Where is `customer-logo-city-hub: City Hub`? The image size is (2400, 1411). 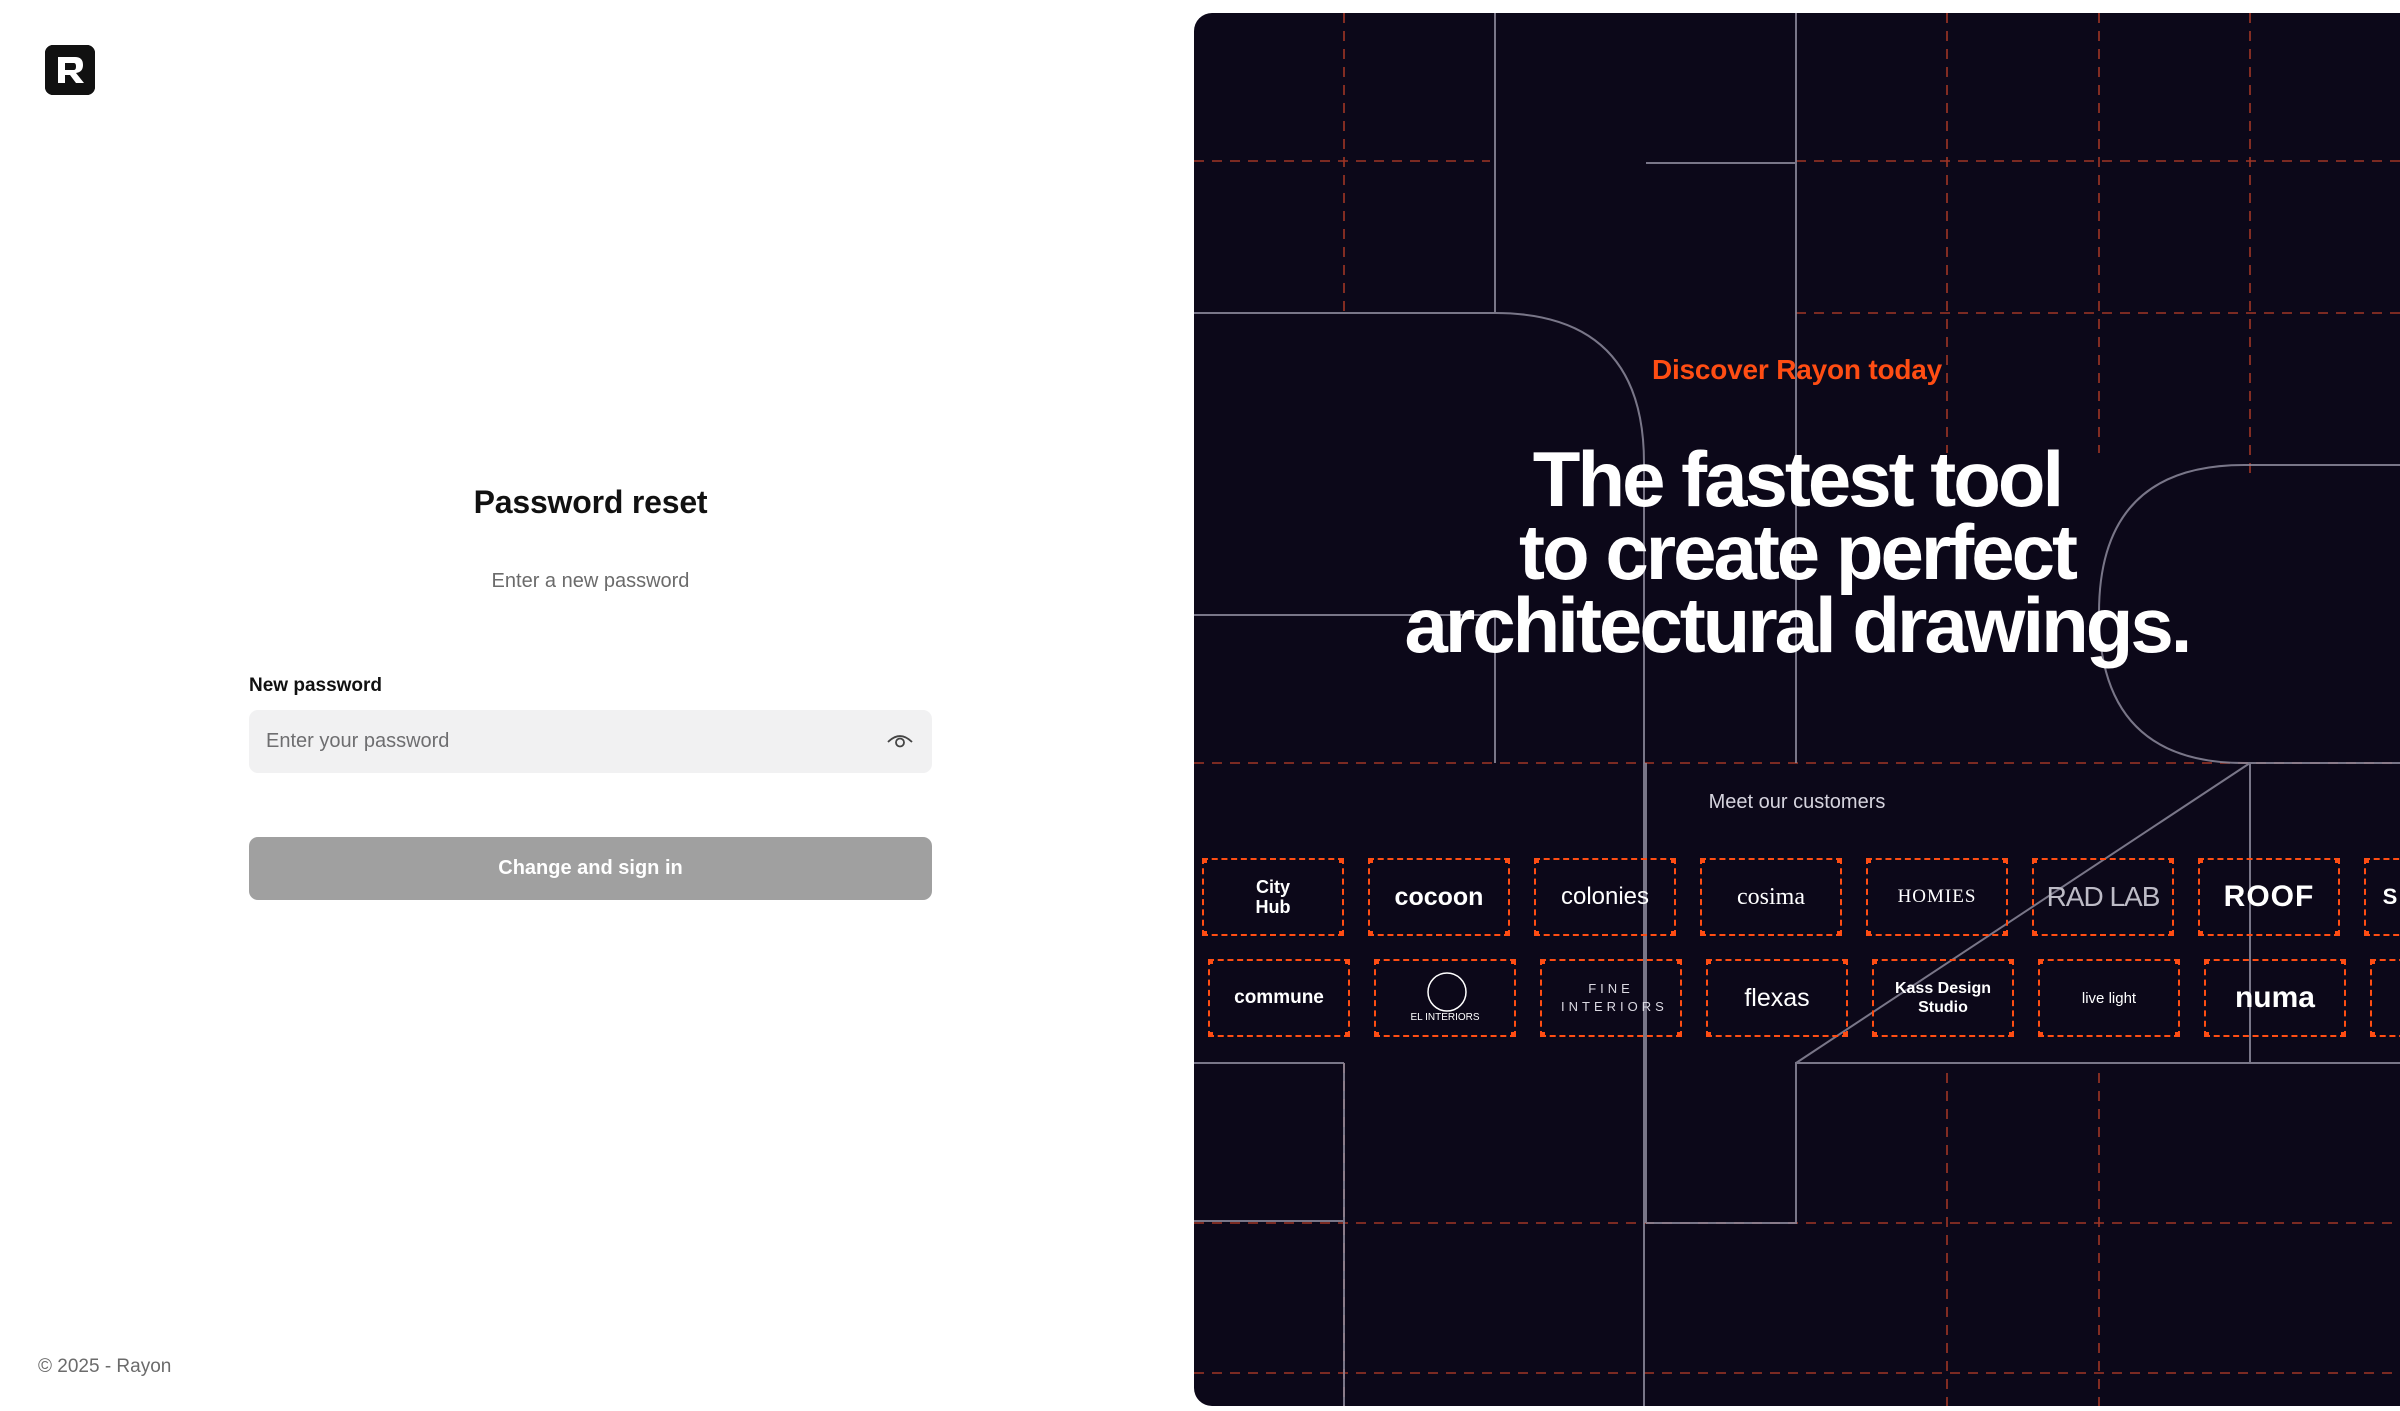
customer-logo-city-hub: City Hub is located at coordinates (1273, 897).